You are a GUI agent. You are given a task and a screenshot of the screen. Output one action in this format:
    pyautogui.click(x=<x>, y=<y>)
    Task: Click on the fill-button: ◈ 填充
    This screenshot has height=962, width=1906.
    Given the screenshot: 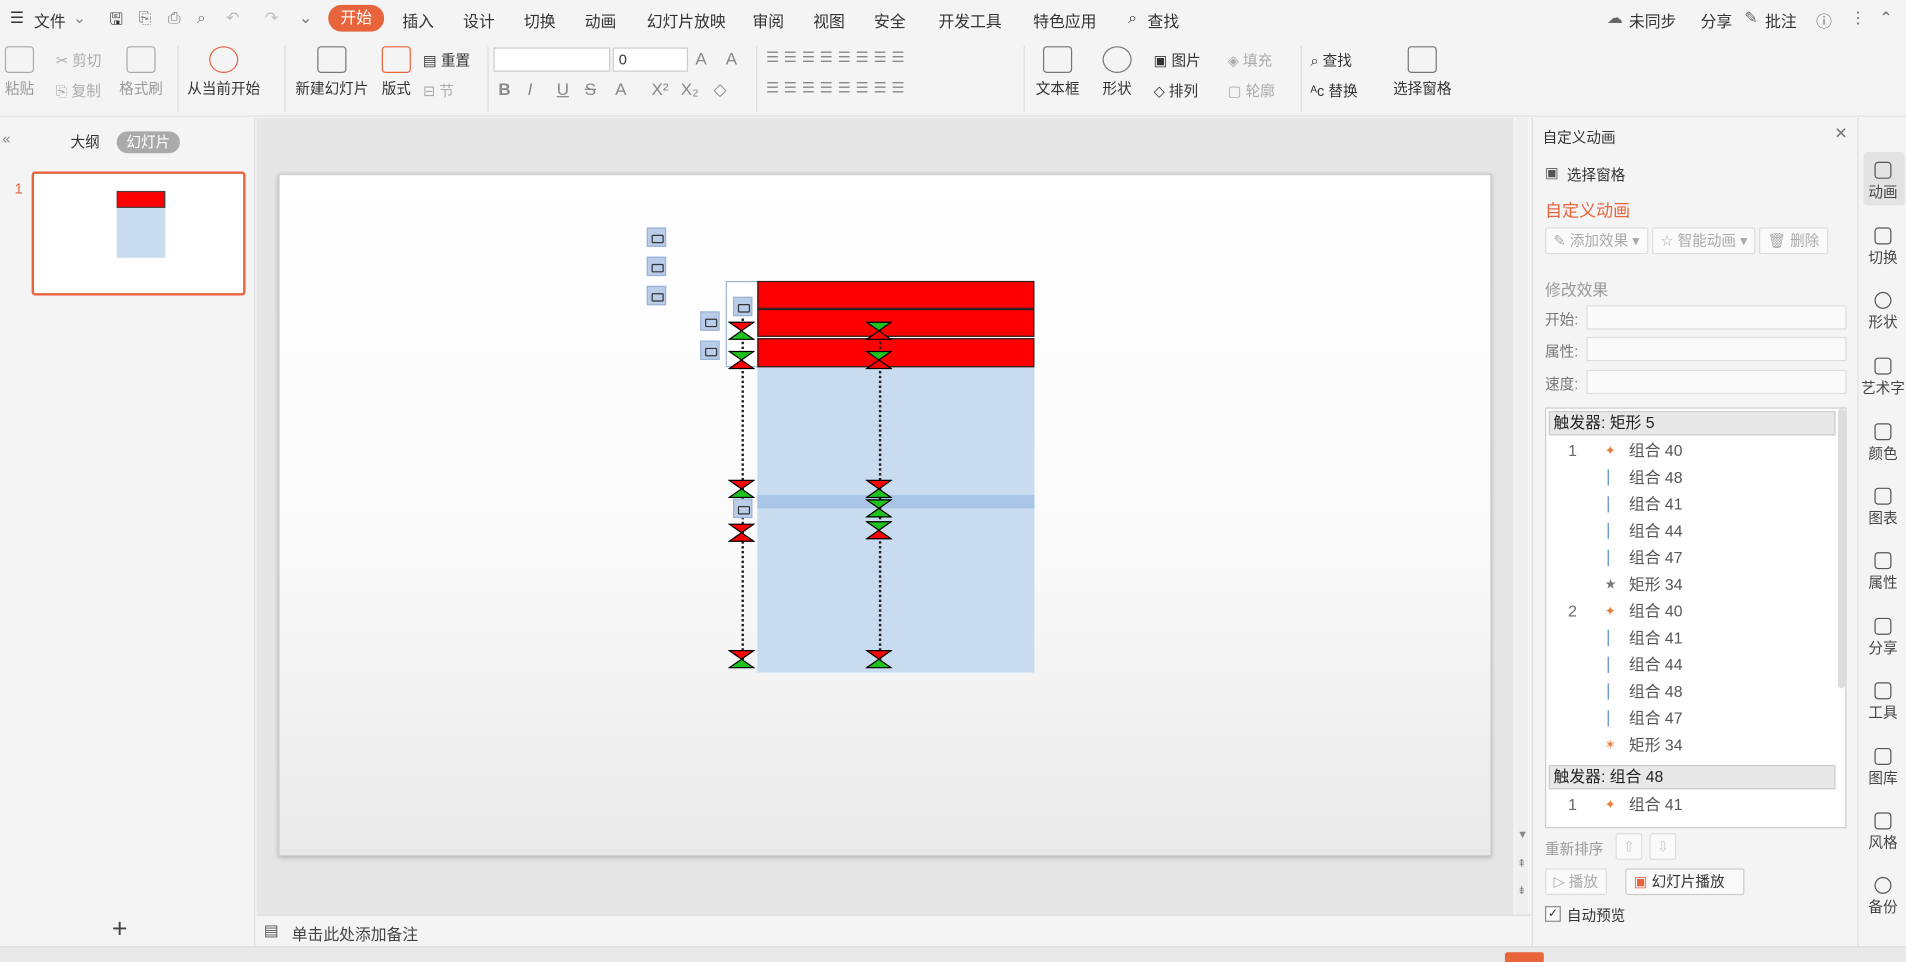 What is the action you would take?
    pyautogui.click(x=1250, y=60)
    